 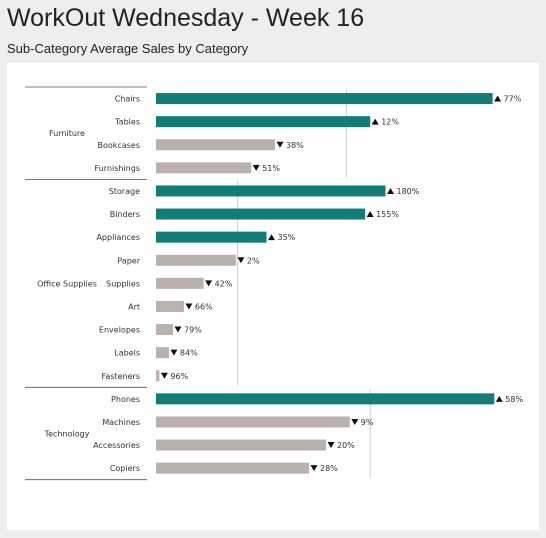 I want to click on change-label: 79%, so click(x=193, y=330).